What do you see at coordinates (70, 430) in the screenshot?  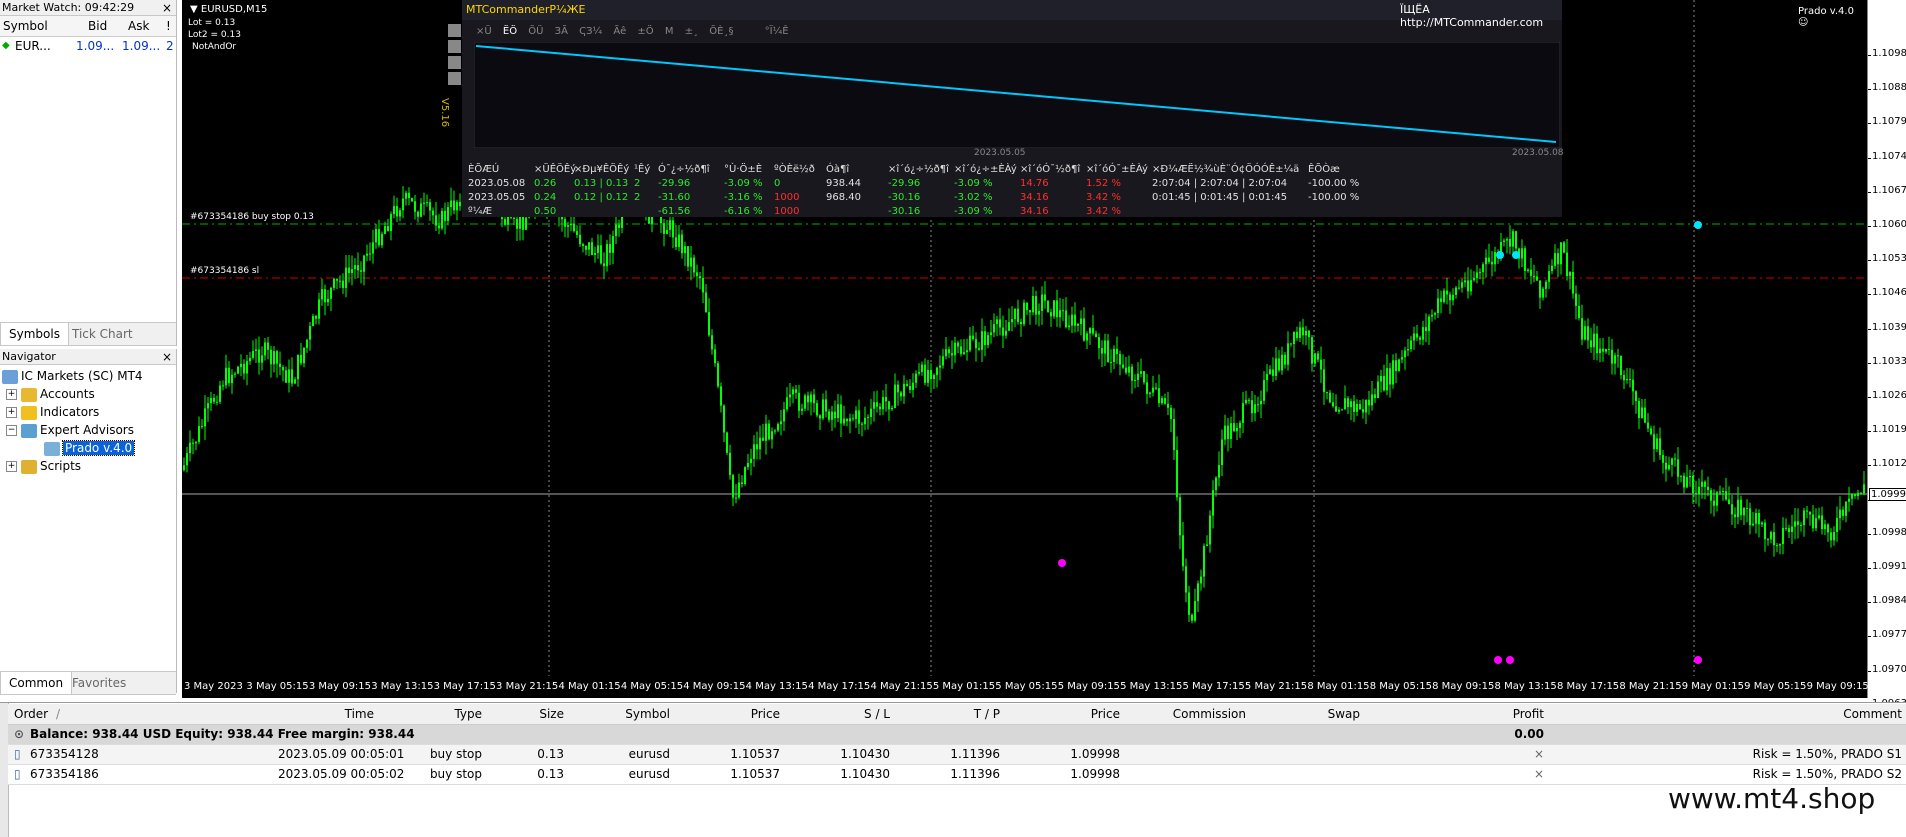 I see `nav-expert-advisors: − Expert Advisors` at bounding box center [70, 430].